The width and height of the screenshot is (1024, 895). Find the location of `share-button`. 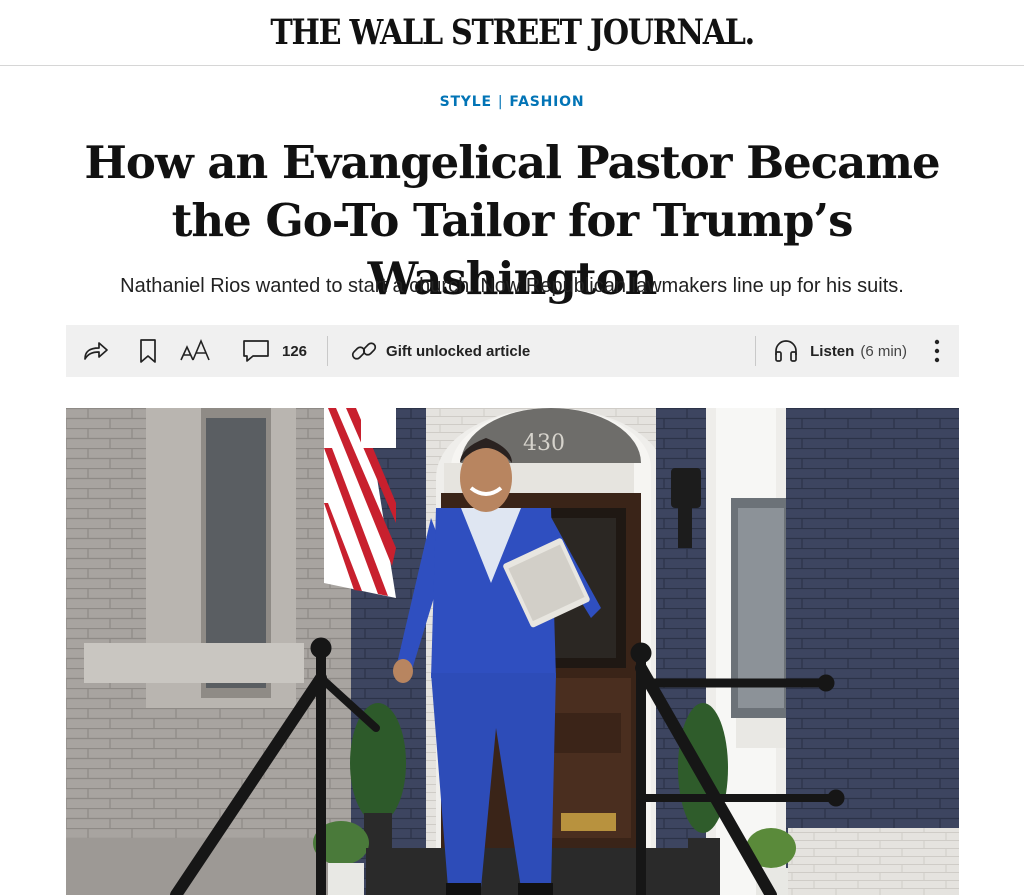

share-button is located at coordinates (96, 351).